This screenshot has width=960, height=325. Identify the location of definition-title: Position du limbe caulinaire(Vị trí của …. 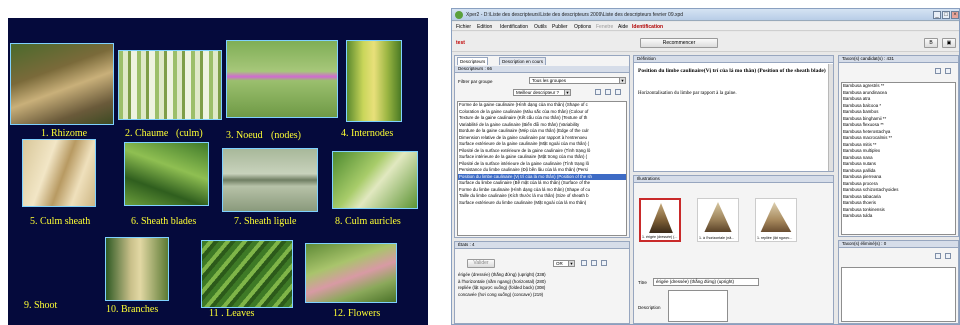
(732, 71).